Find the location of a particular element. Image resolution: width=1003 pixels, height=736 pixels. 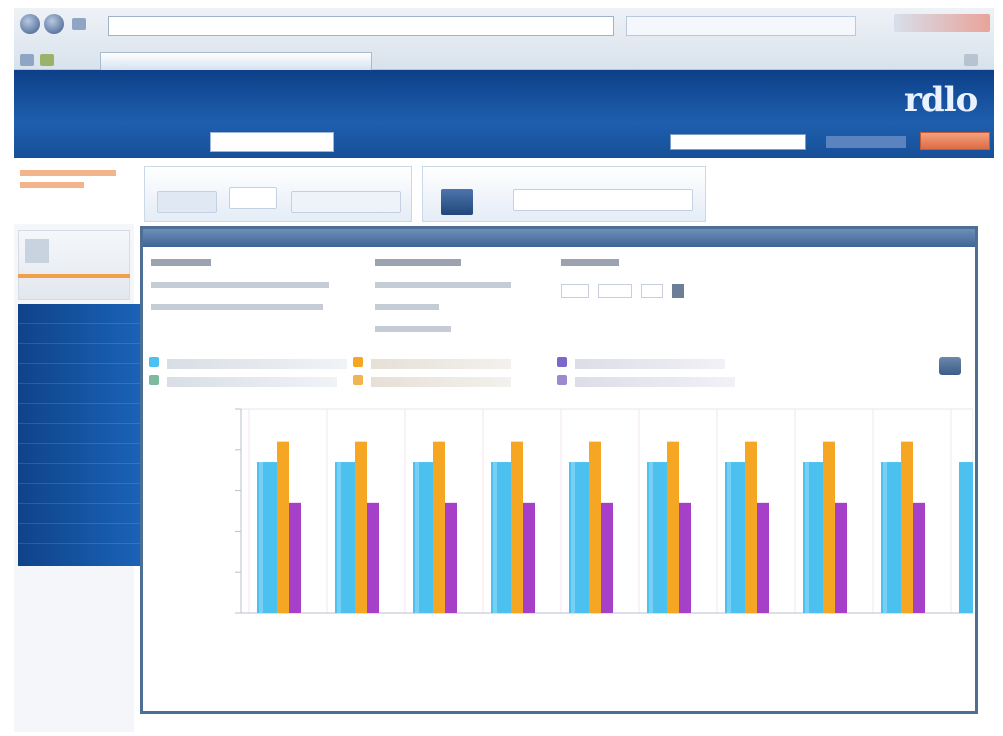

sub-toolbar is located at coordinates (504, 191).